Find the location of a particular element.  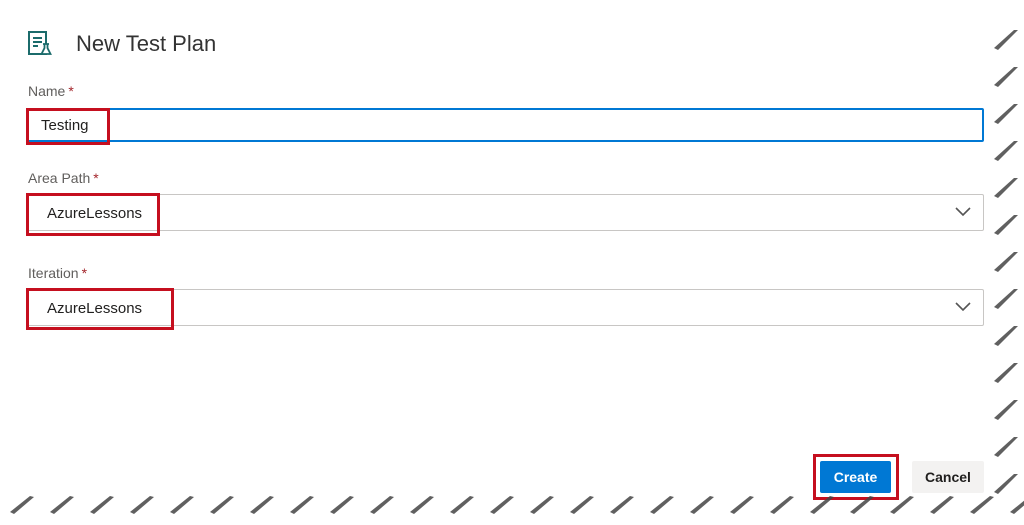

dialog-title: New Test Plan is located at coordinates (146, 43).